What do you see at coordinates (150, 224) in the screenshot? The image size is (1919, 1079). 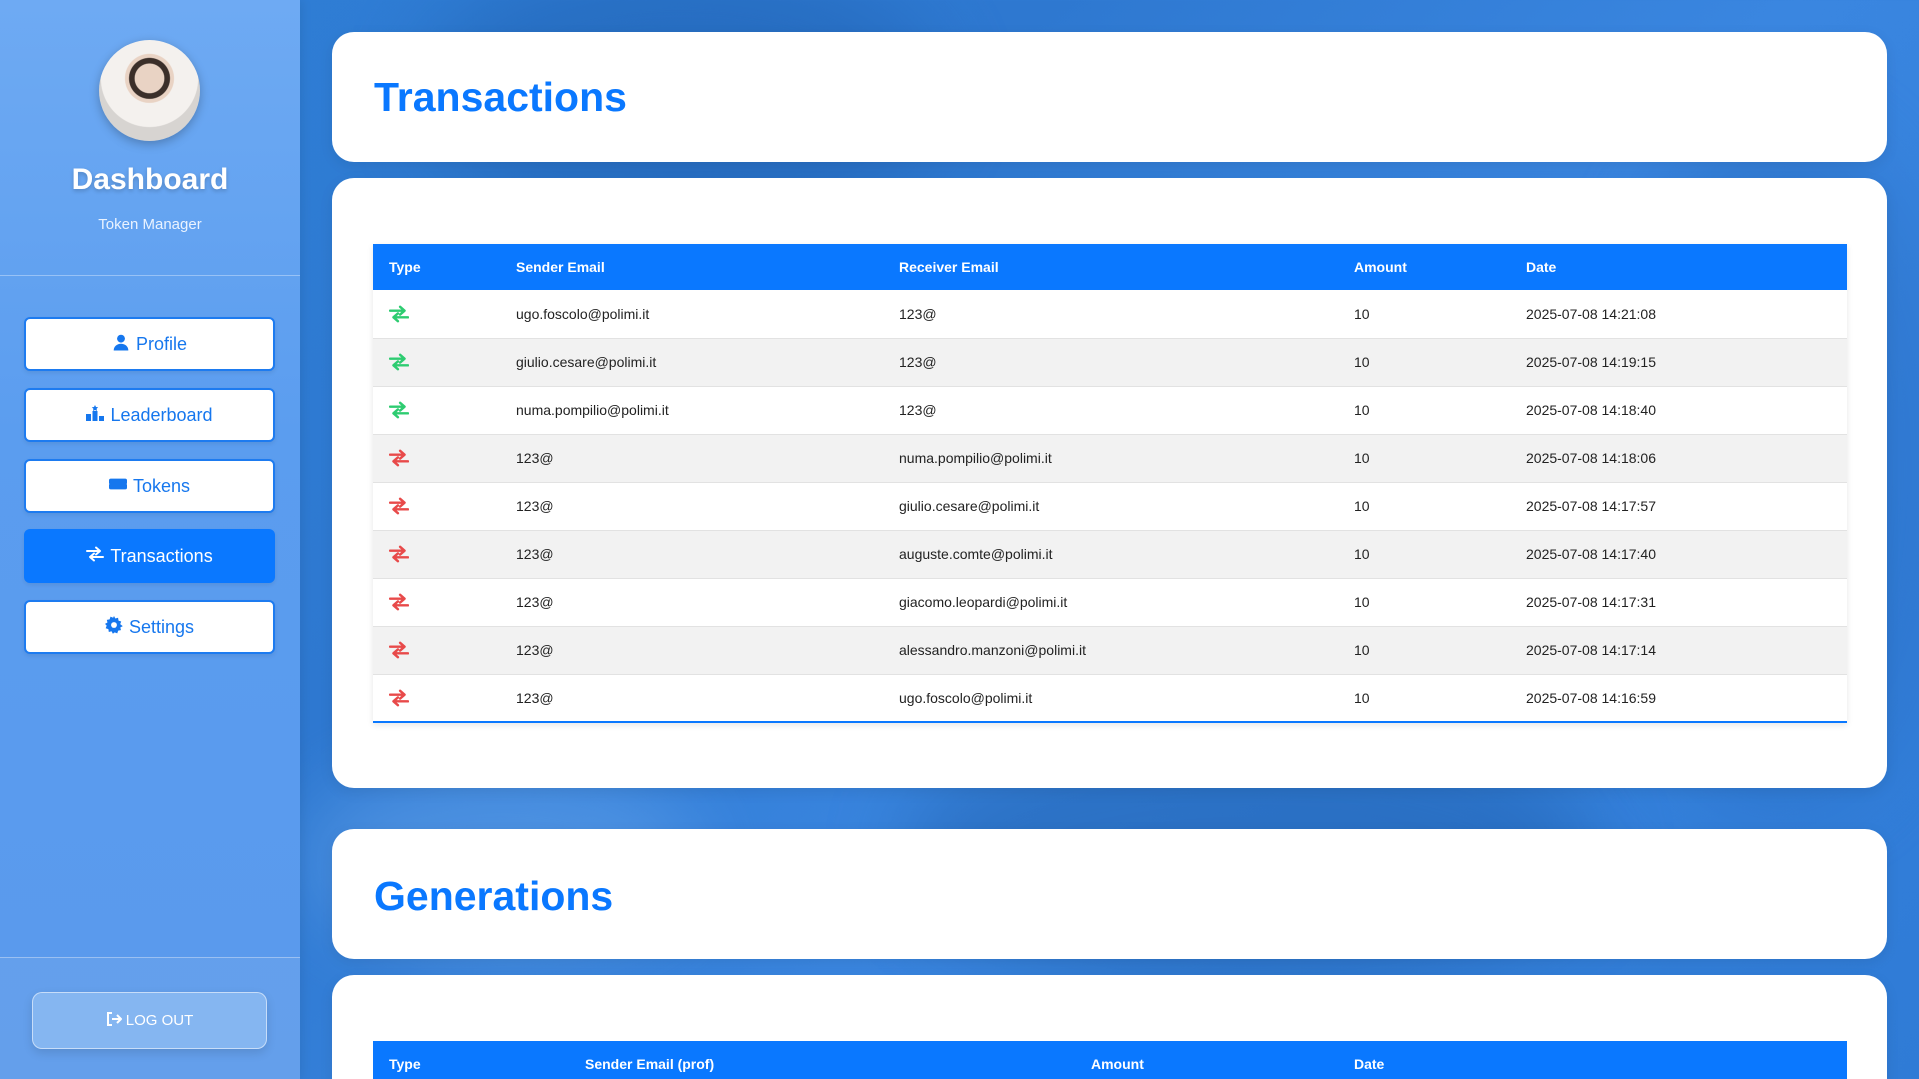 I see `sidebar-subtitle: Token Manager` at bounding box center [150, 224].